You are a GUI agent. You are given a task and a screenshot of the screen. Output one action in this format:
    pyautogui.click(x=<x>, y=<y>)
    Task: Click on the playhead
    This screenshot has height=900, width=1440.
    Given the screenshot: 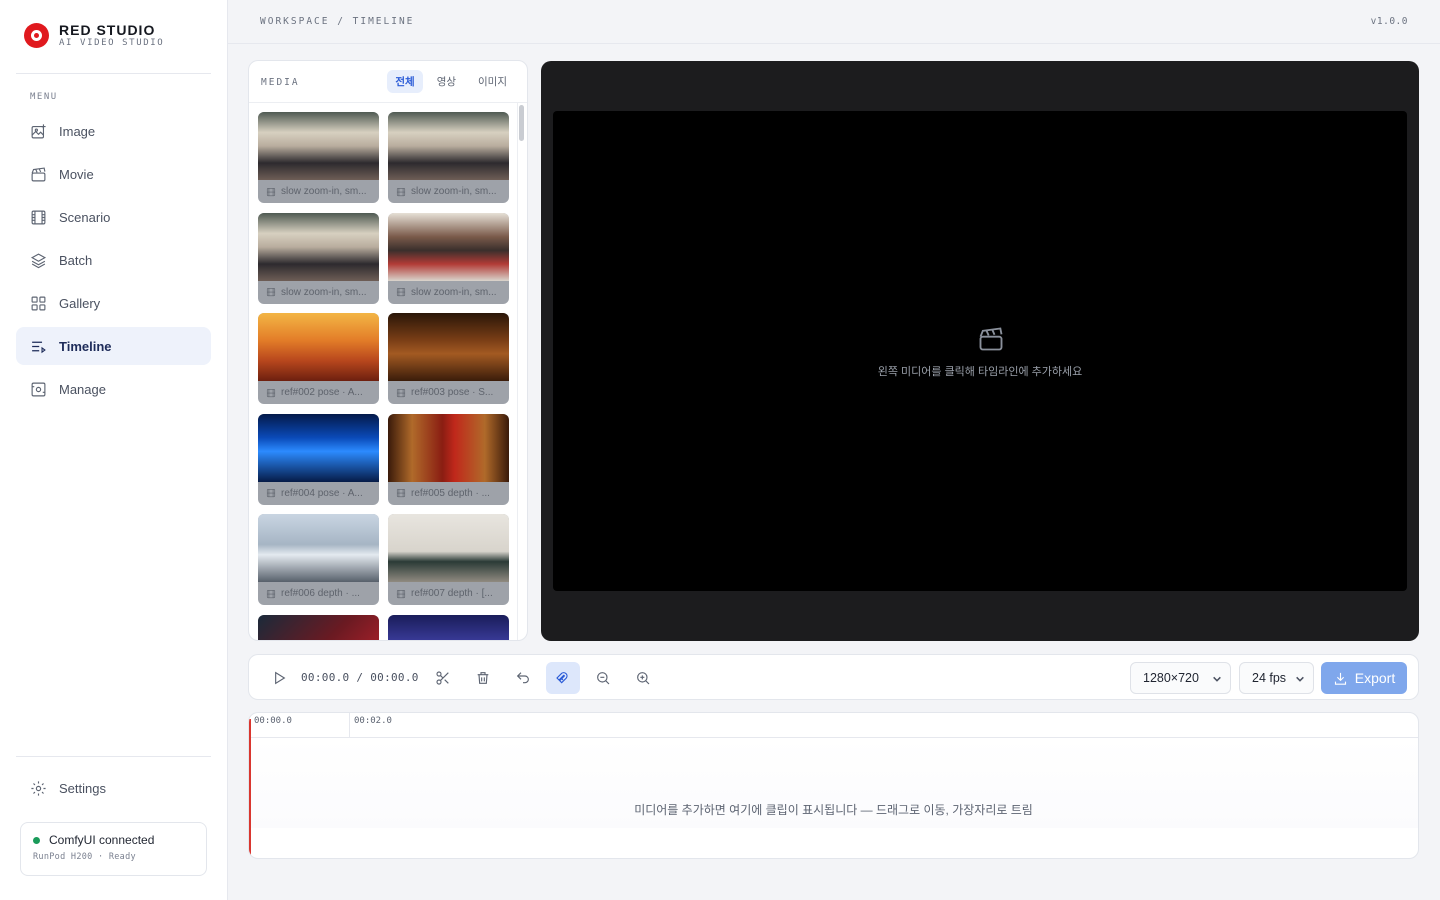 What is the action you would take?
    pyautogui.click(x=250, y=788)
    